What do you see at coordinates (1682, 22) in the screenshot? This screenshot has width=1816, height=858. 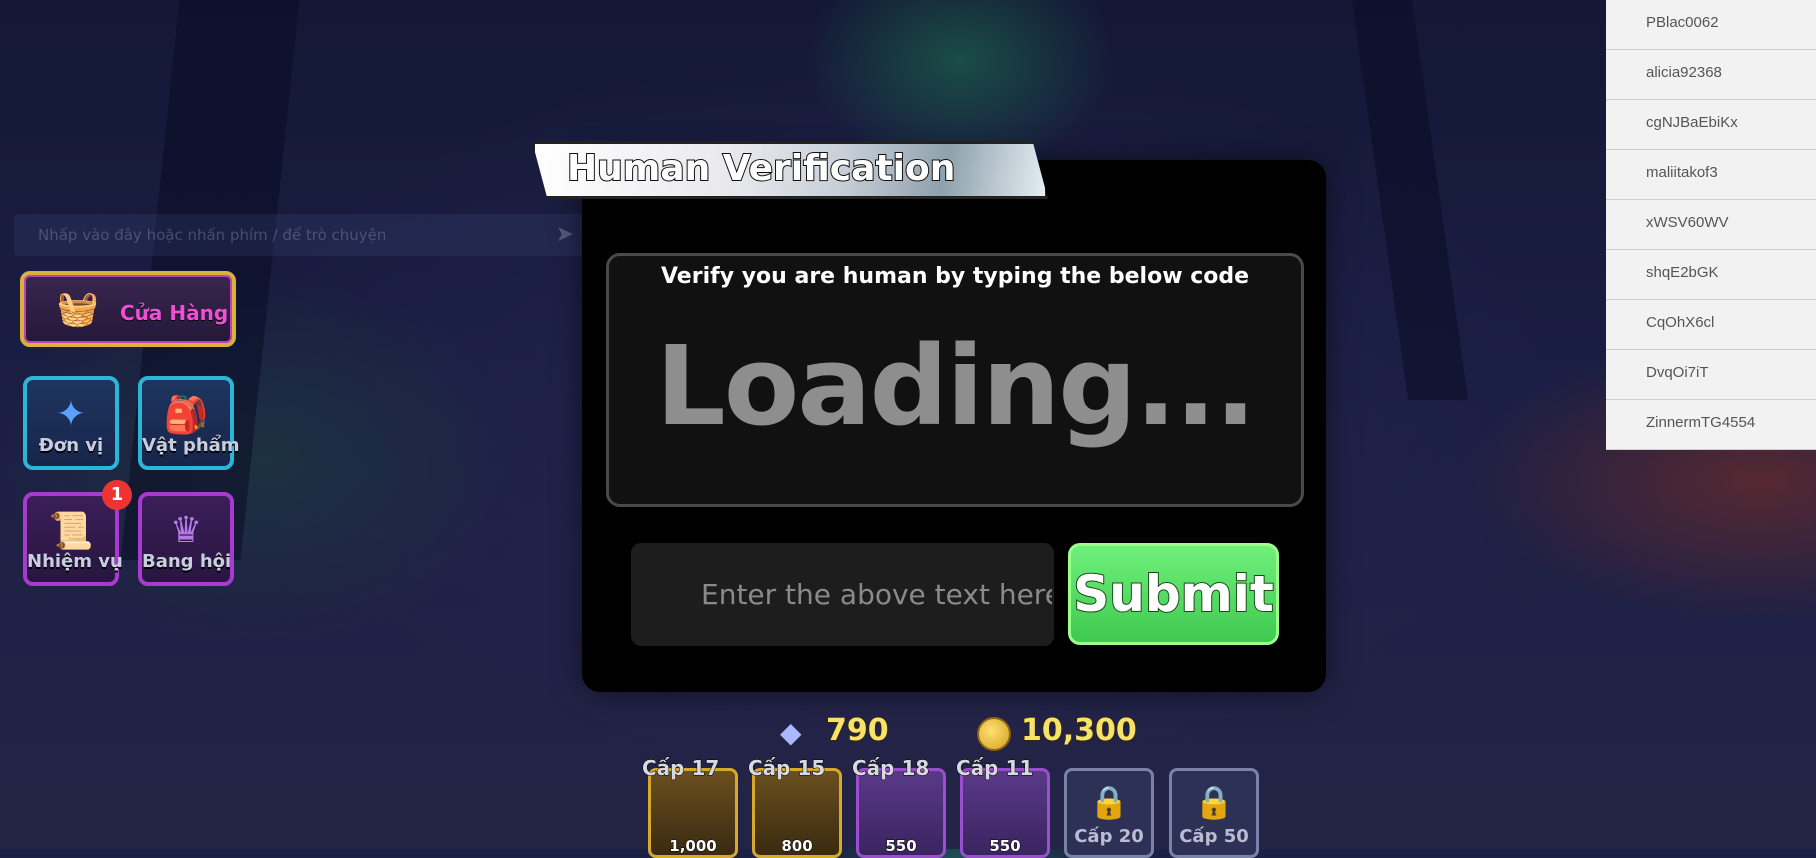 I see `player-name: PBlac0062` at bounding box center [1682, 22].